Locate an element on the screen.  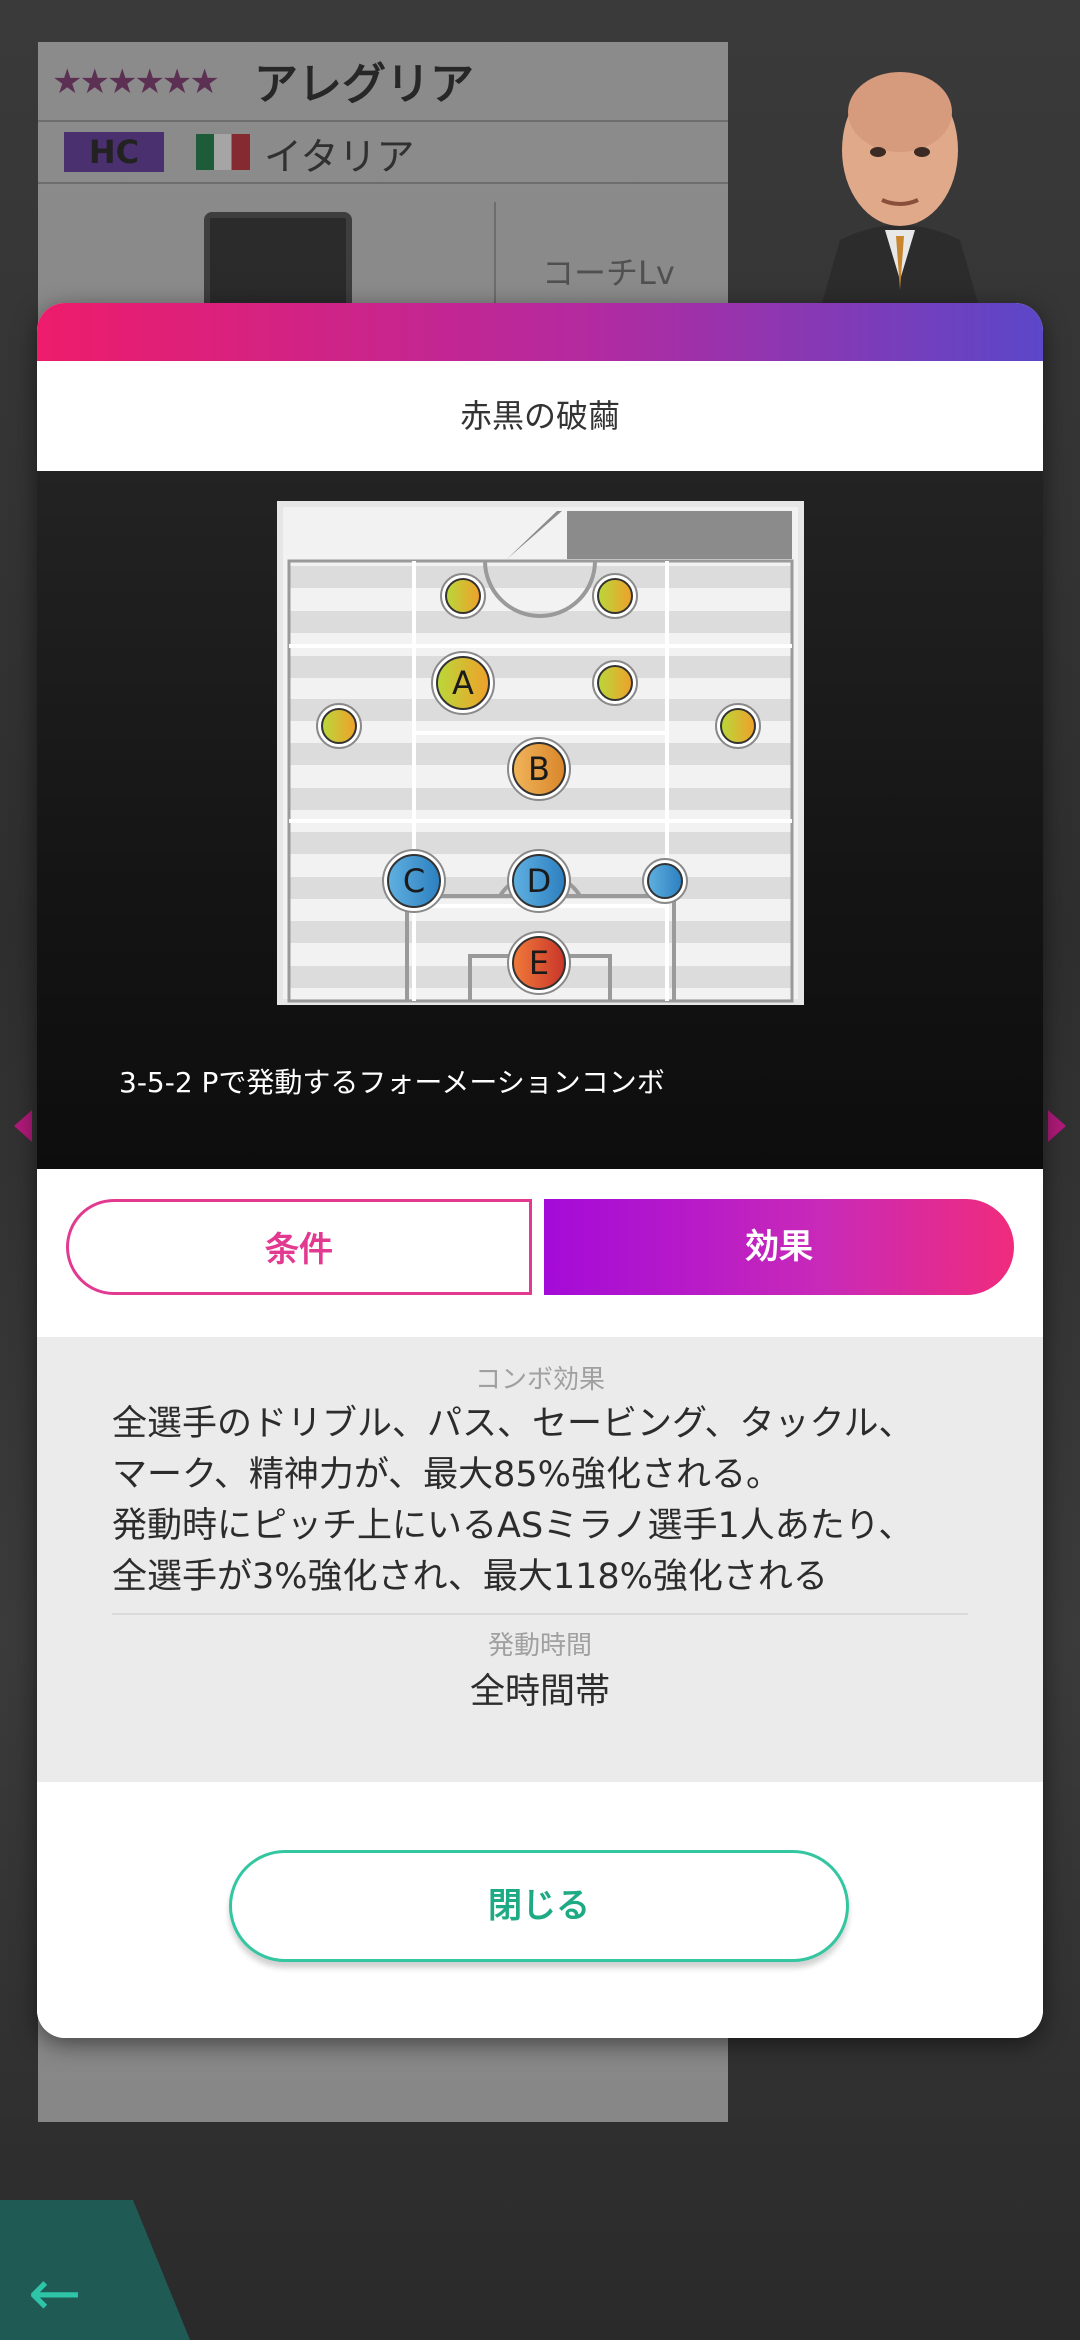
tab-condition: 条件 is located at coordinates (299, 1247).